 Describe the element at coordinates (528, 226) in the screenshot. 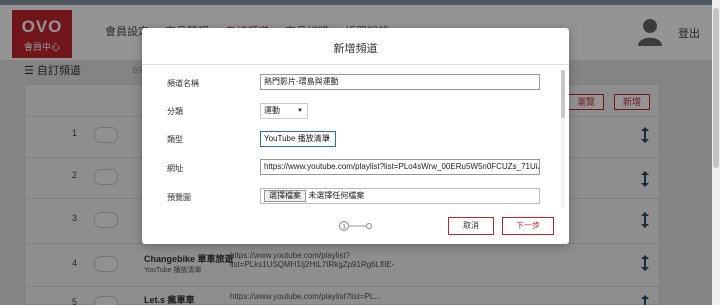

I see `next-step-button: 下一步` at that location.